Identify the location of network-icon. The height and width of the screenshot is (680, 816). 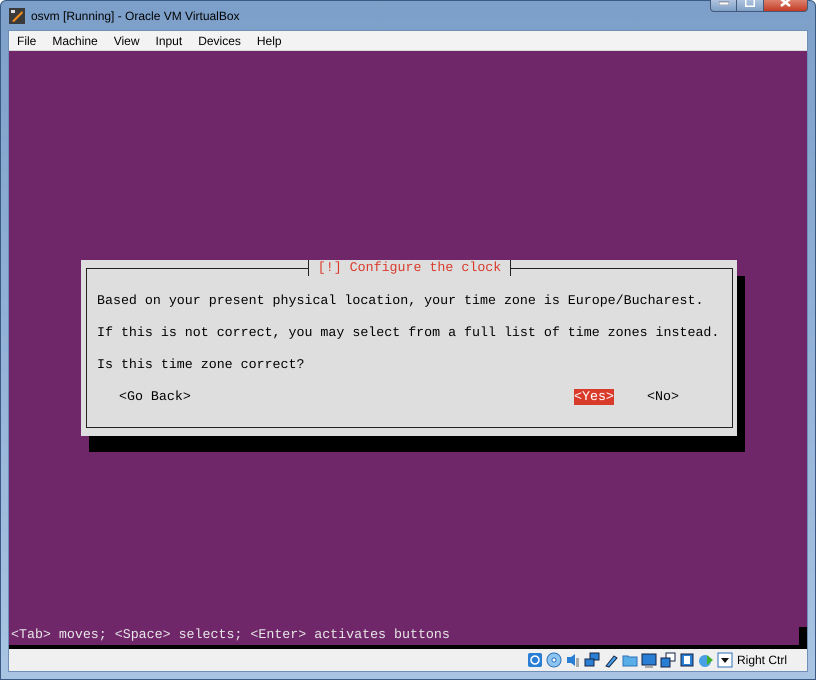
(592, 660).